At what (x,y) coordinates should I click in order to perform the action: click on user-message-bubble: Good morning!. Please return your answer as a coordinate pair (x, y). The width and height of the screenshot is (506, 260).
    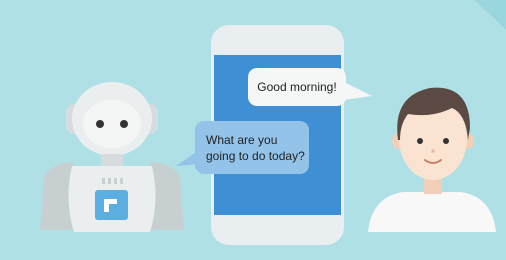
    Looking at the image, I should click on (297, 87).